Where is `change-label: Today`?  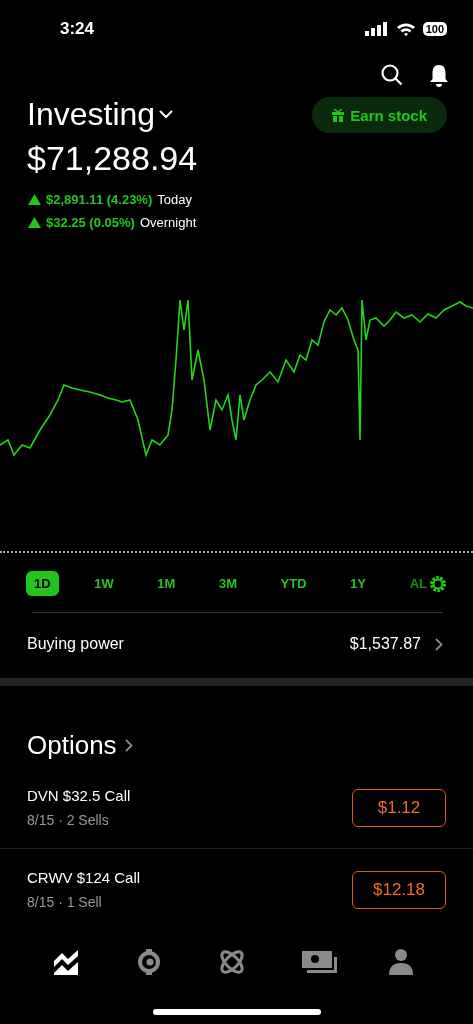
change-label: Today is located at coordinates (174, 199).